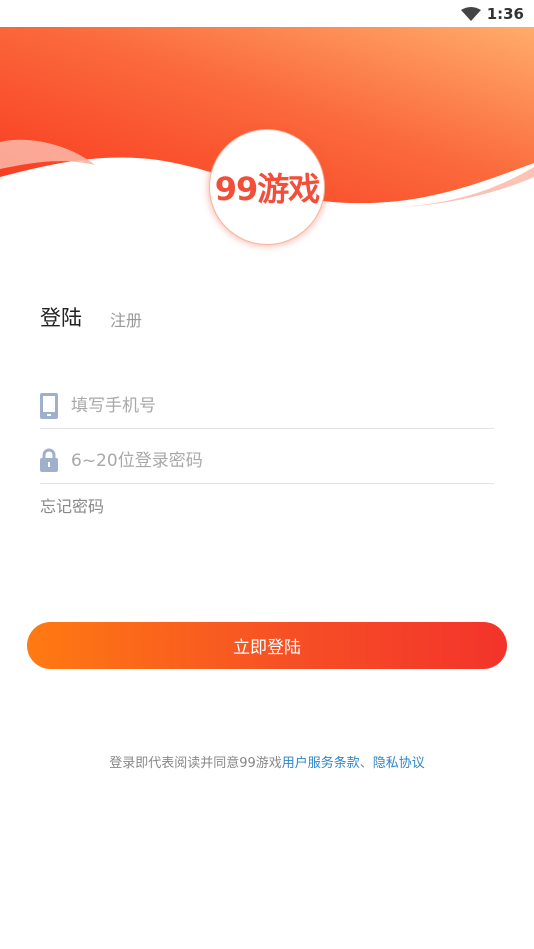  I want to click on password-input, so click(271, 461).